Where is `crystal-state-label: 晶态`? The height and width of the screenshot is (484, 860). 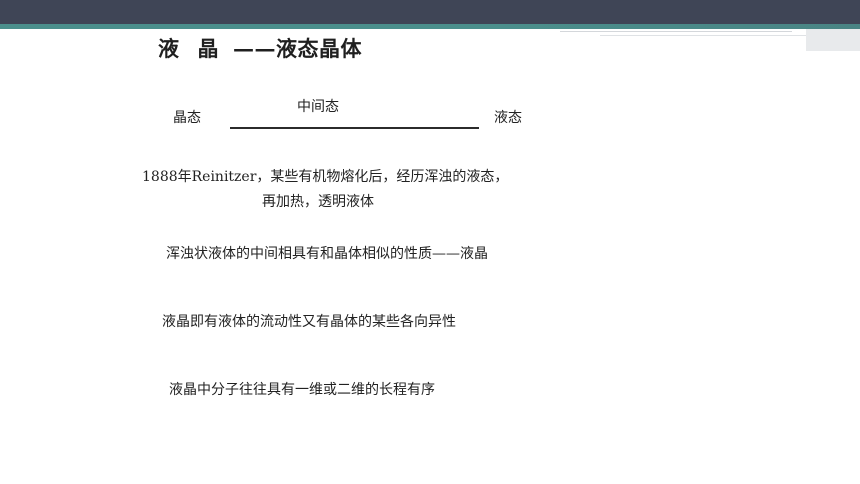
crystal-state-label: 晶态 is located at coordinates (187, 118).